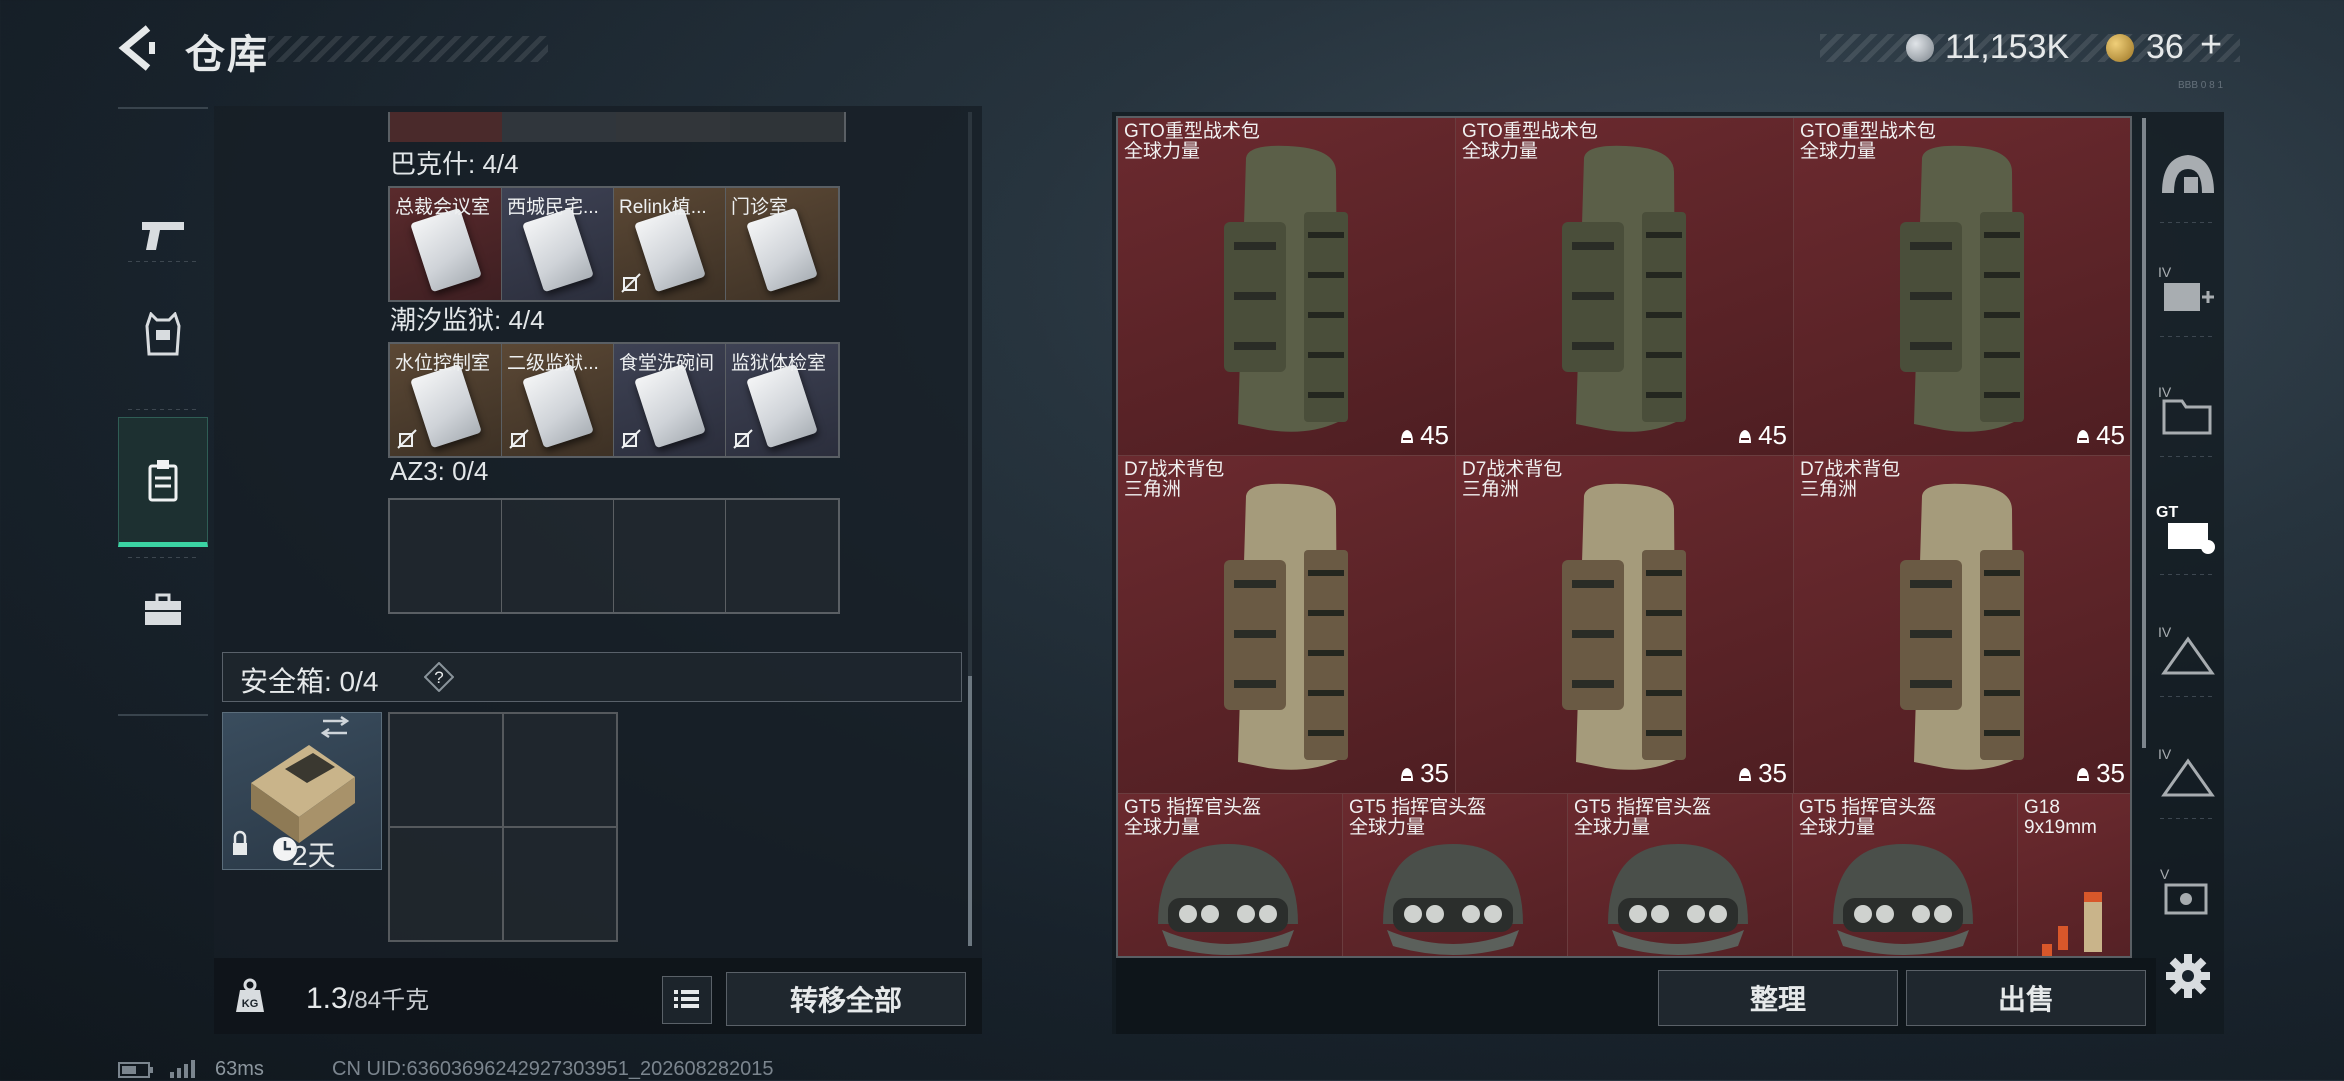  I want to click on key-card-name: 食堂洗碗间, so click(667, 363).